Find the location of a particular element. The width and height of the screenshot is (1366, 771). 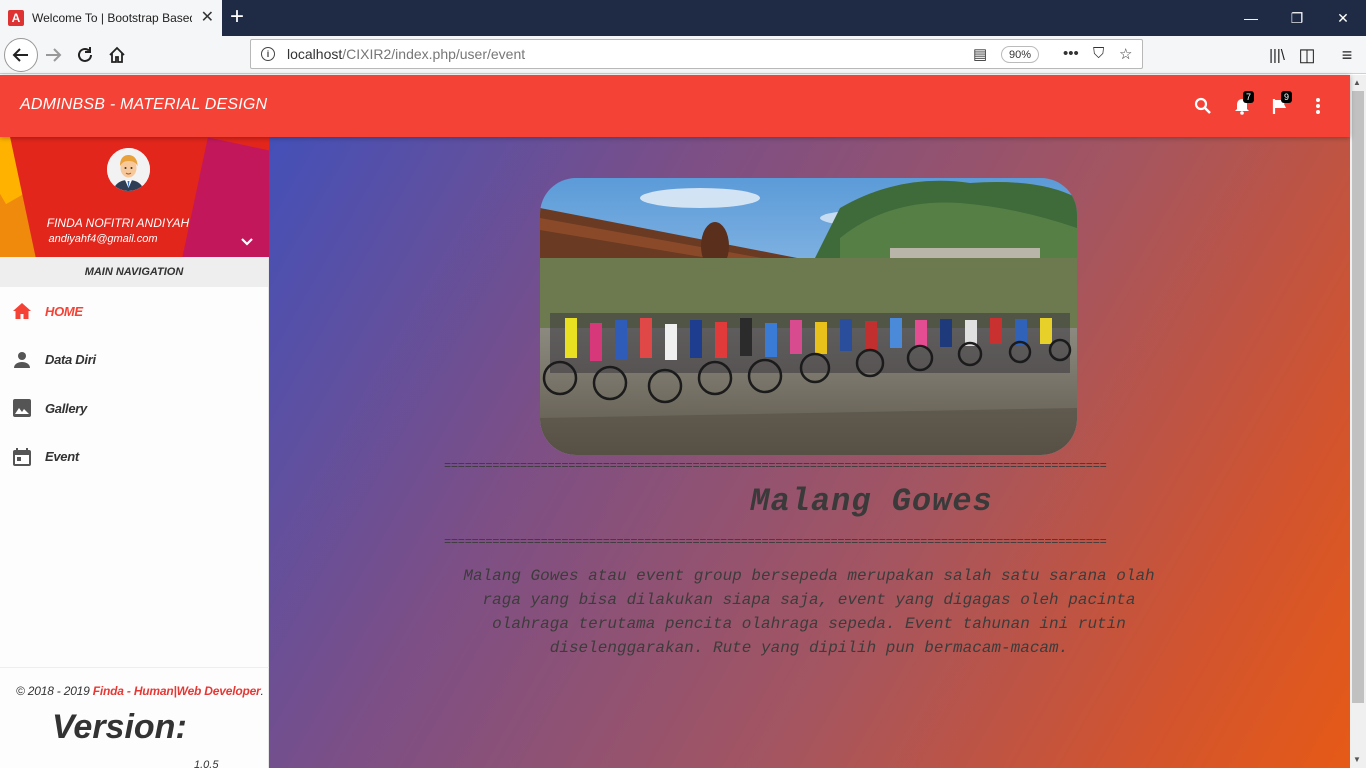

restore-window-button: ❐ is located at coordinates (1297, 18).